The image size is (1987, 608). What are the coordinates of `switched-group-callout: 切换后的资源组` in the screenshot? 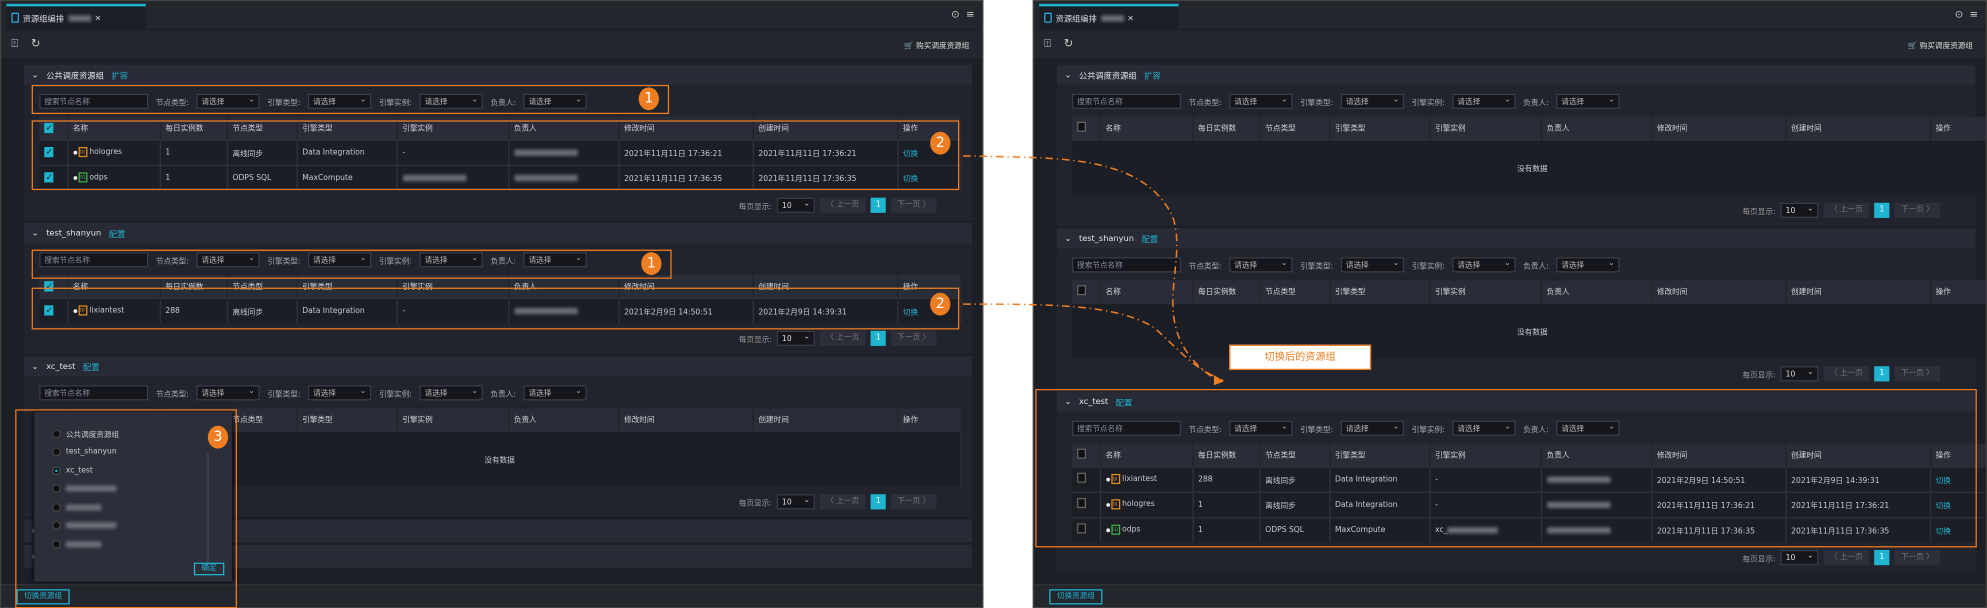 It's located at (1300, 357).